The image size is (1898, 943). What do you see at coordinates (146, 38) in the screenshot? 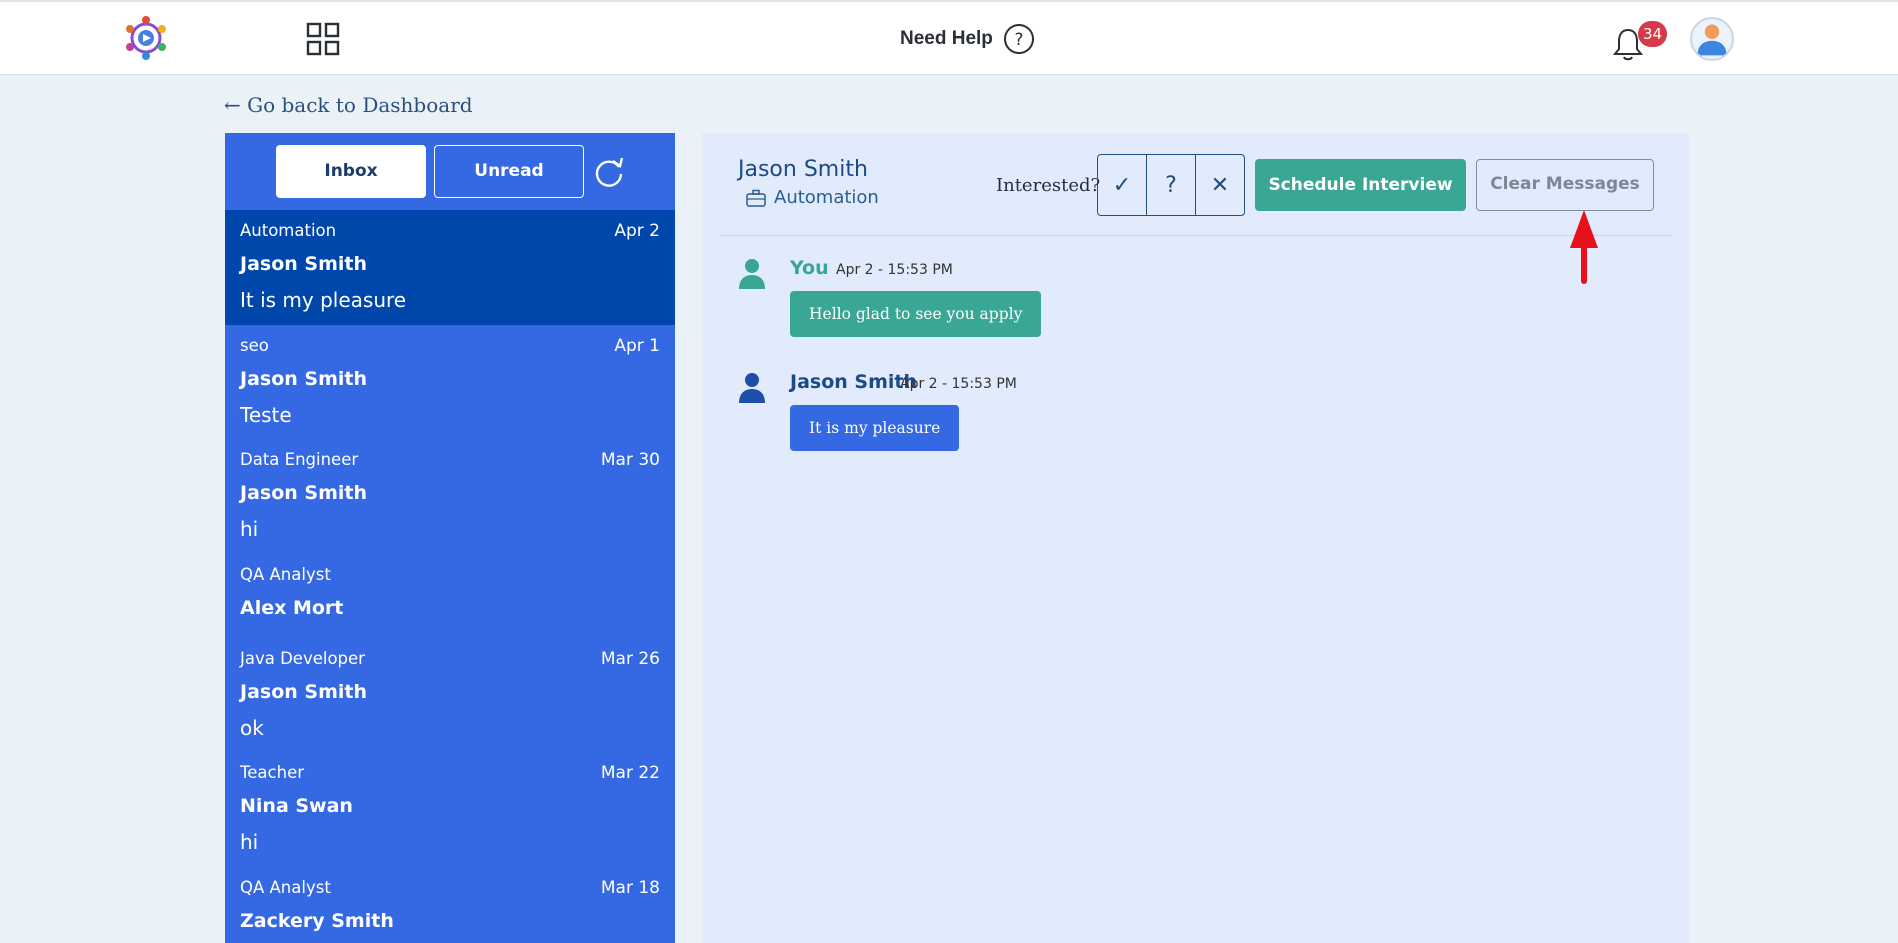
I see `app-logo-icon` at bounding box center [146, 38].